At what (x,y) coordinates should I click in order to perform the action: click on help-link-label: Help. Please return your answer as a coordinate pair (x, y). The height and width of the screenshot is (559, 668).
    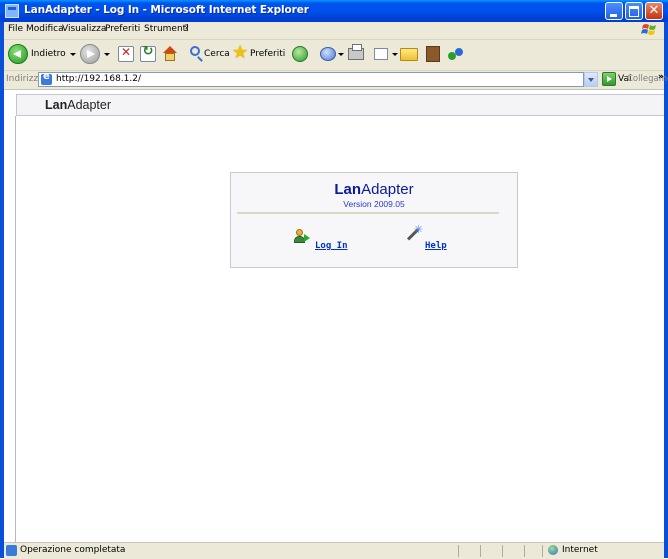
    Looking at the image, I should click on (436, 246).